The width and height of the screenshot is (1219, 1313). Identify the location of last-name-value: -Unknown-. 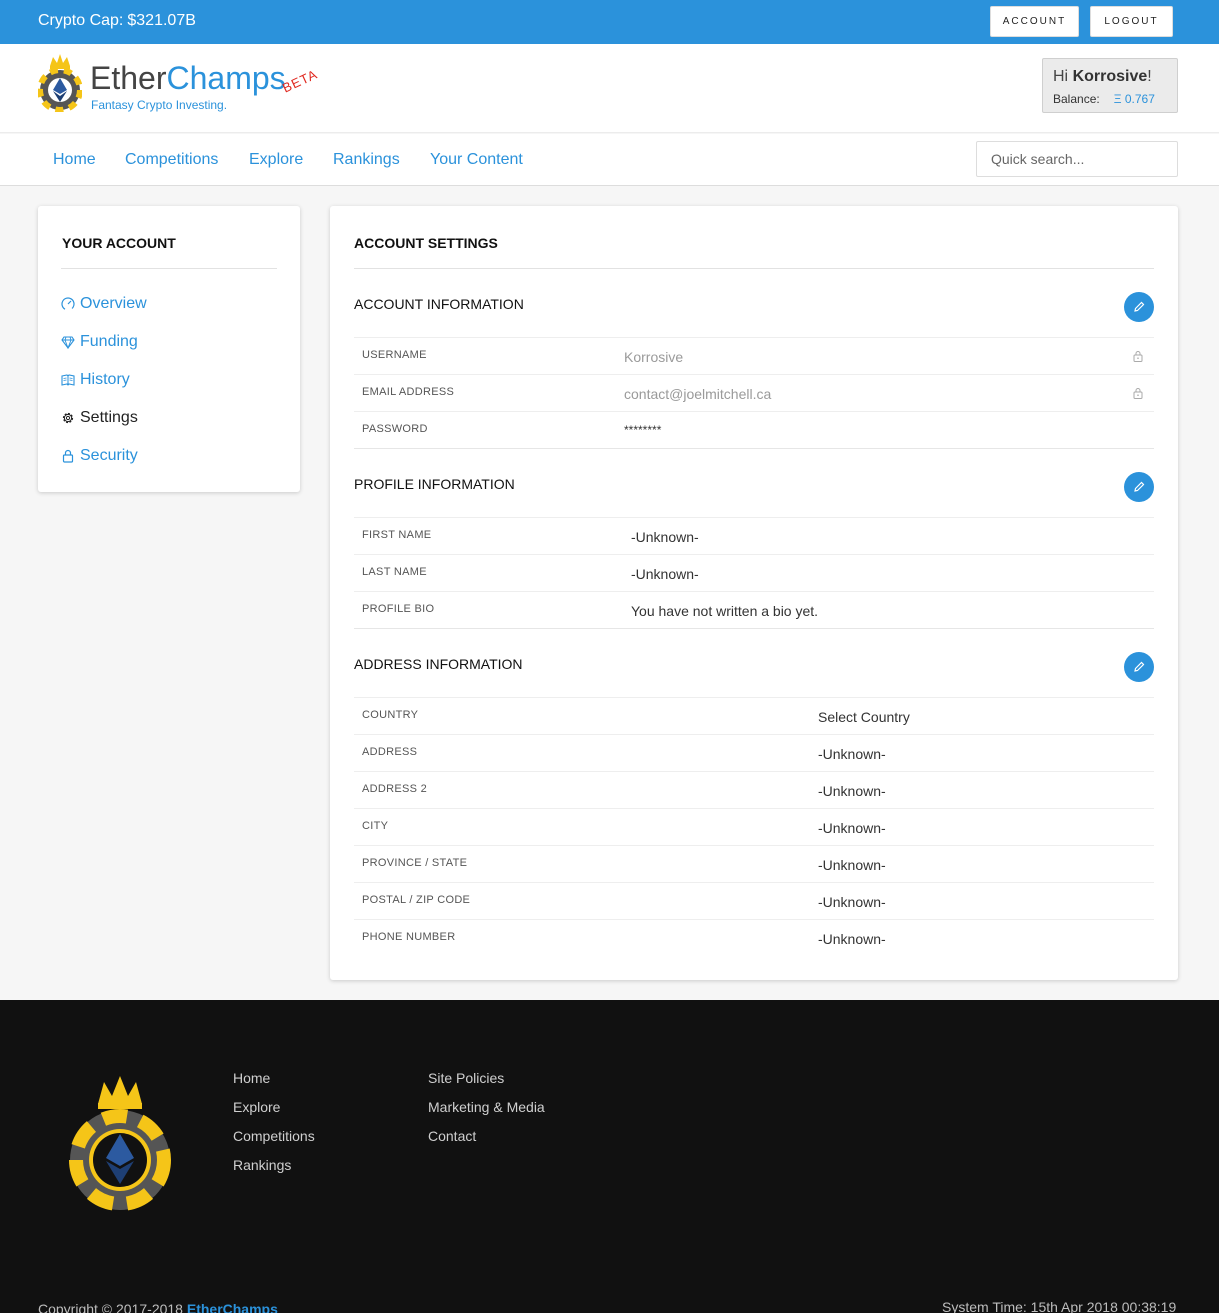
(665, 574).